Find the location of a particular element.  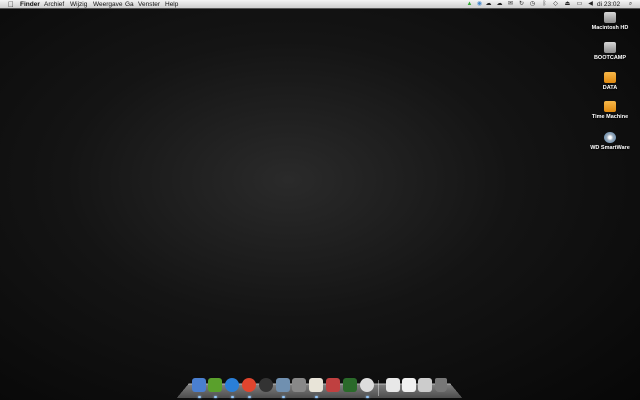

desktop-icon: BOOTCAMP is located at coordinates (610, 51).